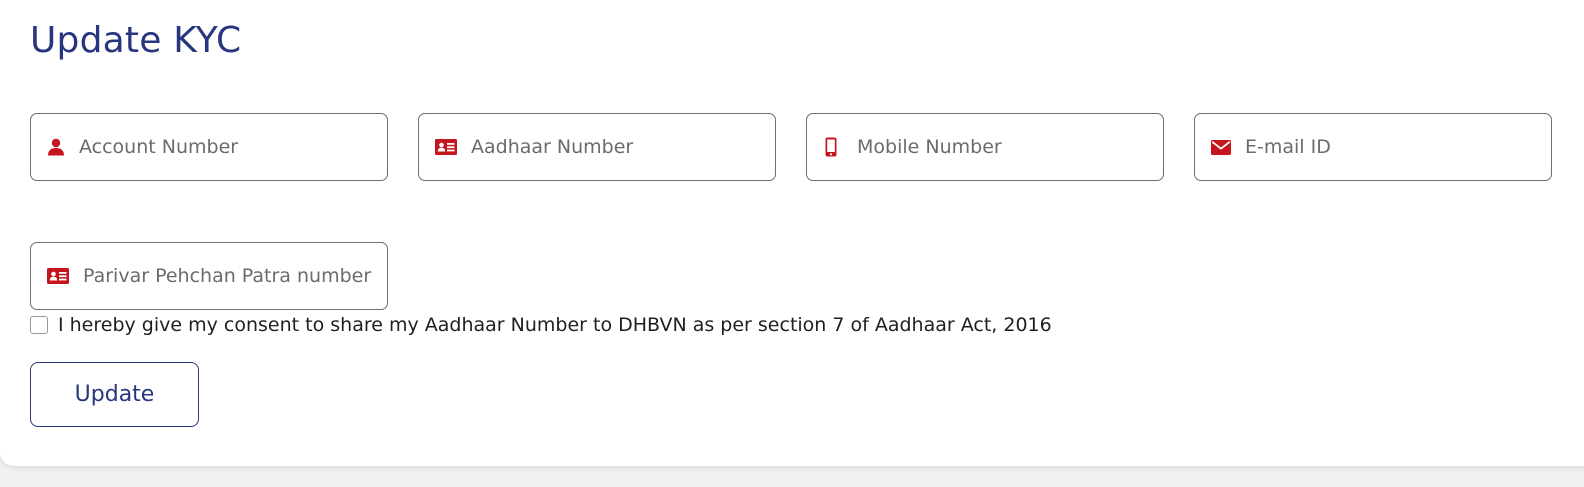 Image resolution: width=1584 pixels, height=487 pixels. Describe the element at coordinates (136, 40) in the screenshot. I see `page-title: Update KYC` at that location.